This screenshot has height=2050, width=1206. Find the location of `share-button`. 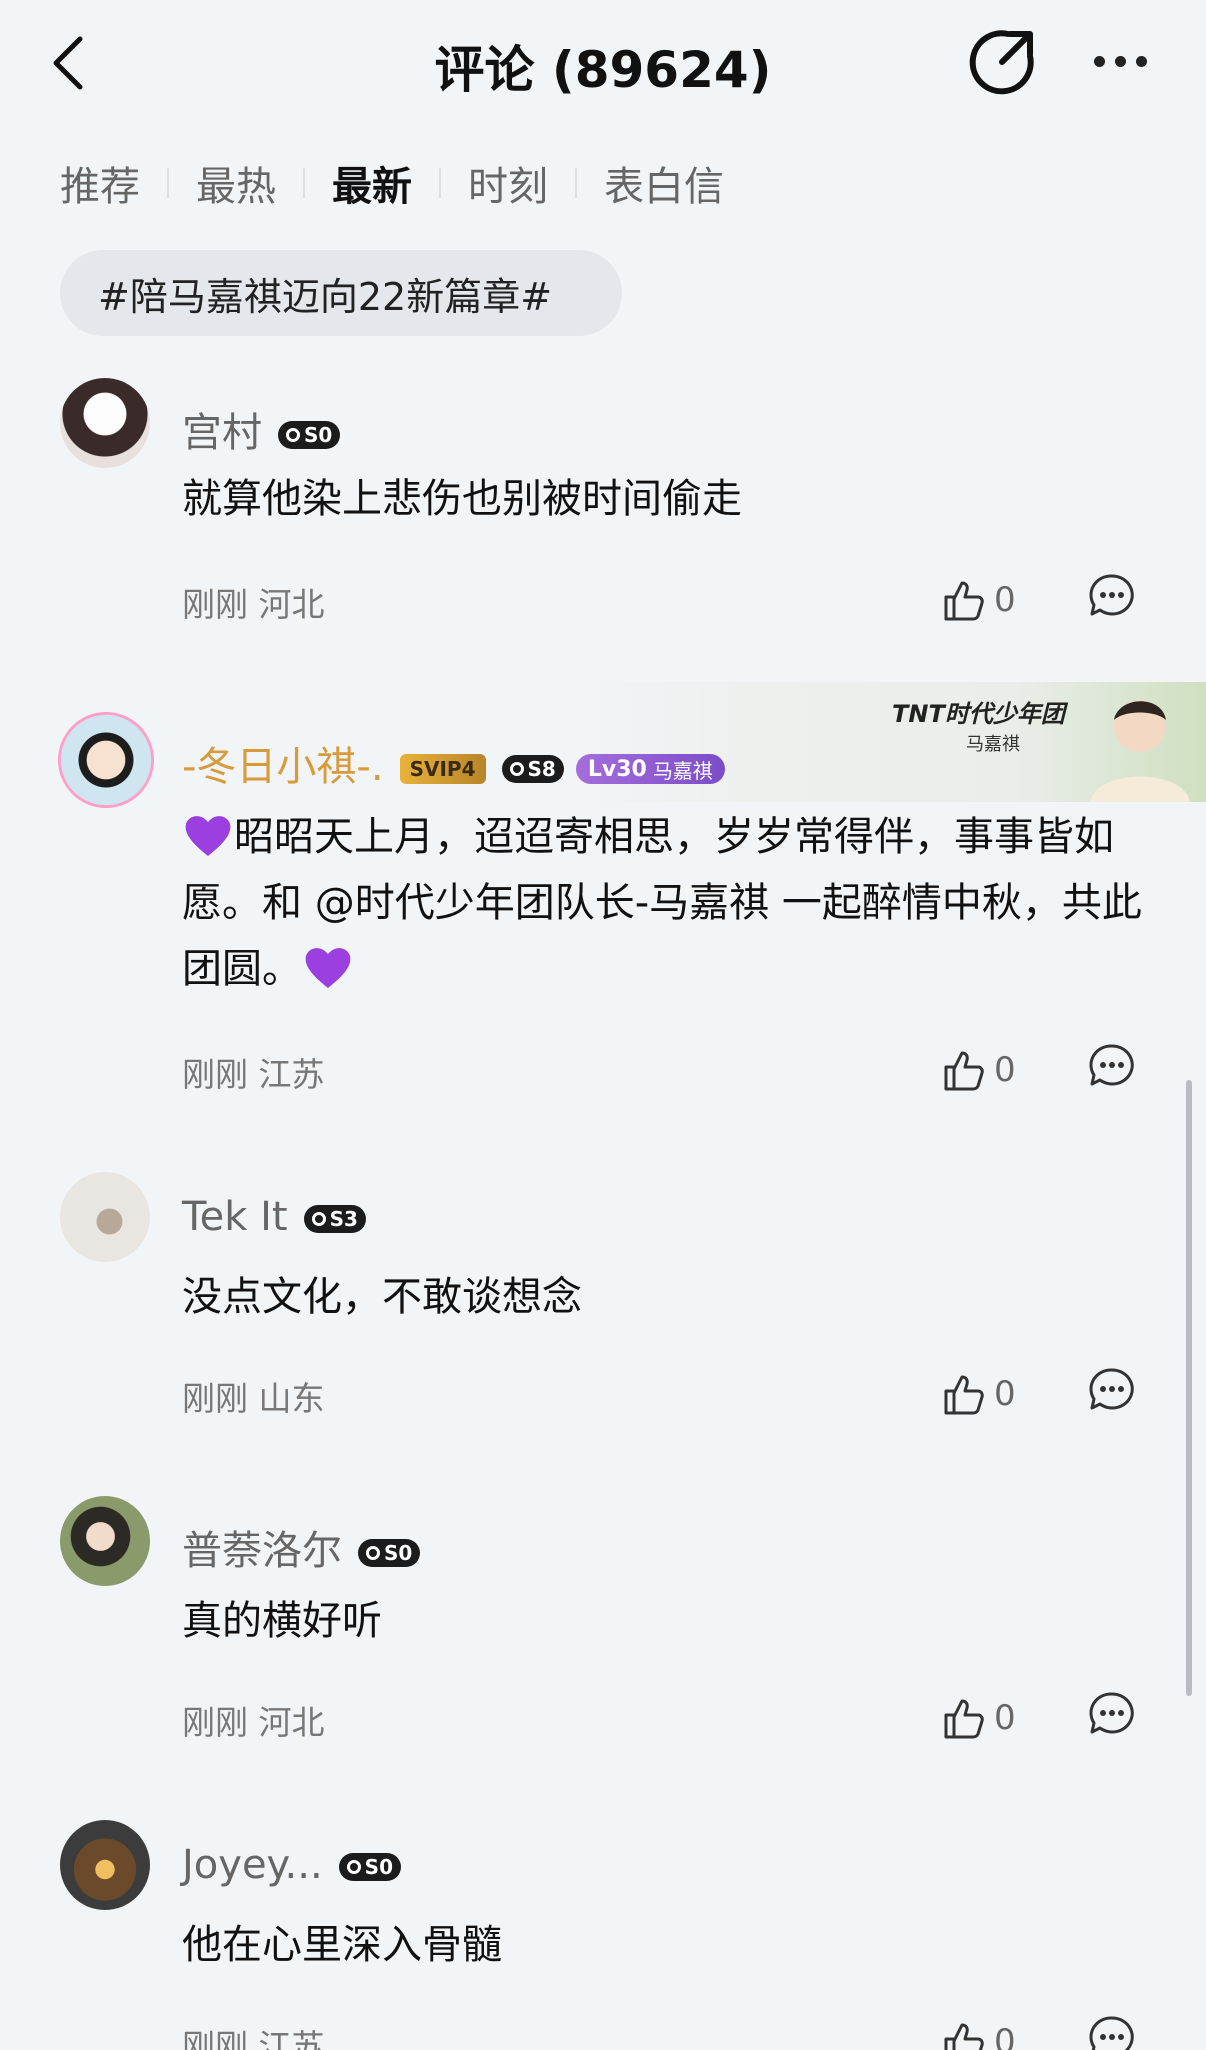

share-button is located at coordinates (1003, 61).